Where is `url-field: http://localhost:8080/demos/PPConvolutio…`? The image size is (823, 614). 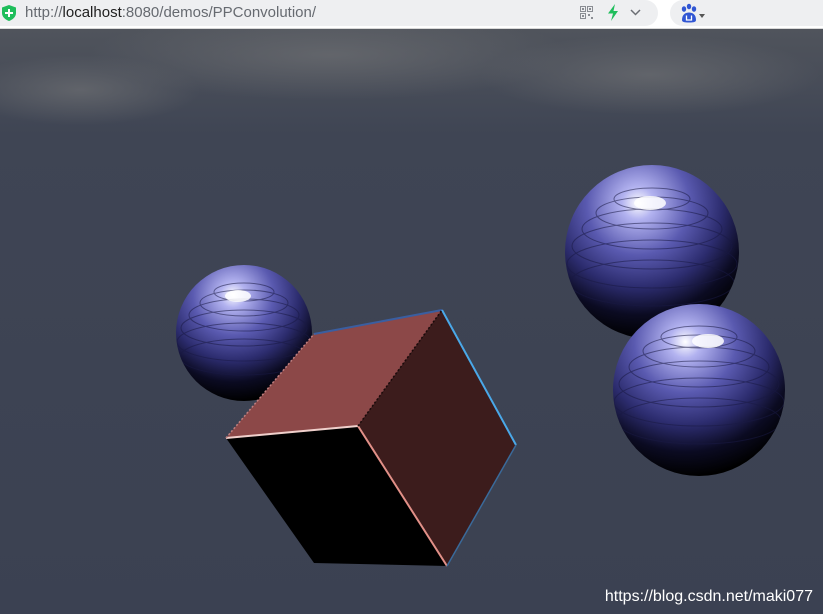
url-field: http://localhost:8080/demos/PPConvolutio… is located at coordinates (329, 13).